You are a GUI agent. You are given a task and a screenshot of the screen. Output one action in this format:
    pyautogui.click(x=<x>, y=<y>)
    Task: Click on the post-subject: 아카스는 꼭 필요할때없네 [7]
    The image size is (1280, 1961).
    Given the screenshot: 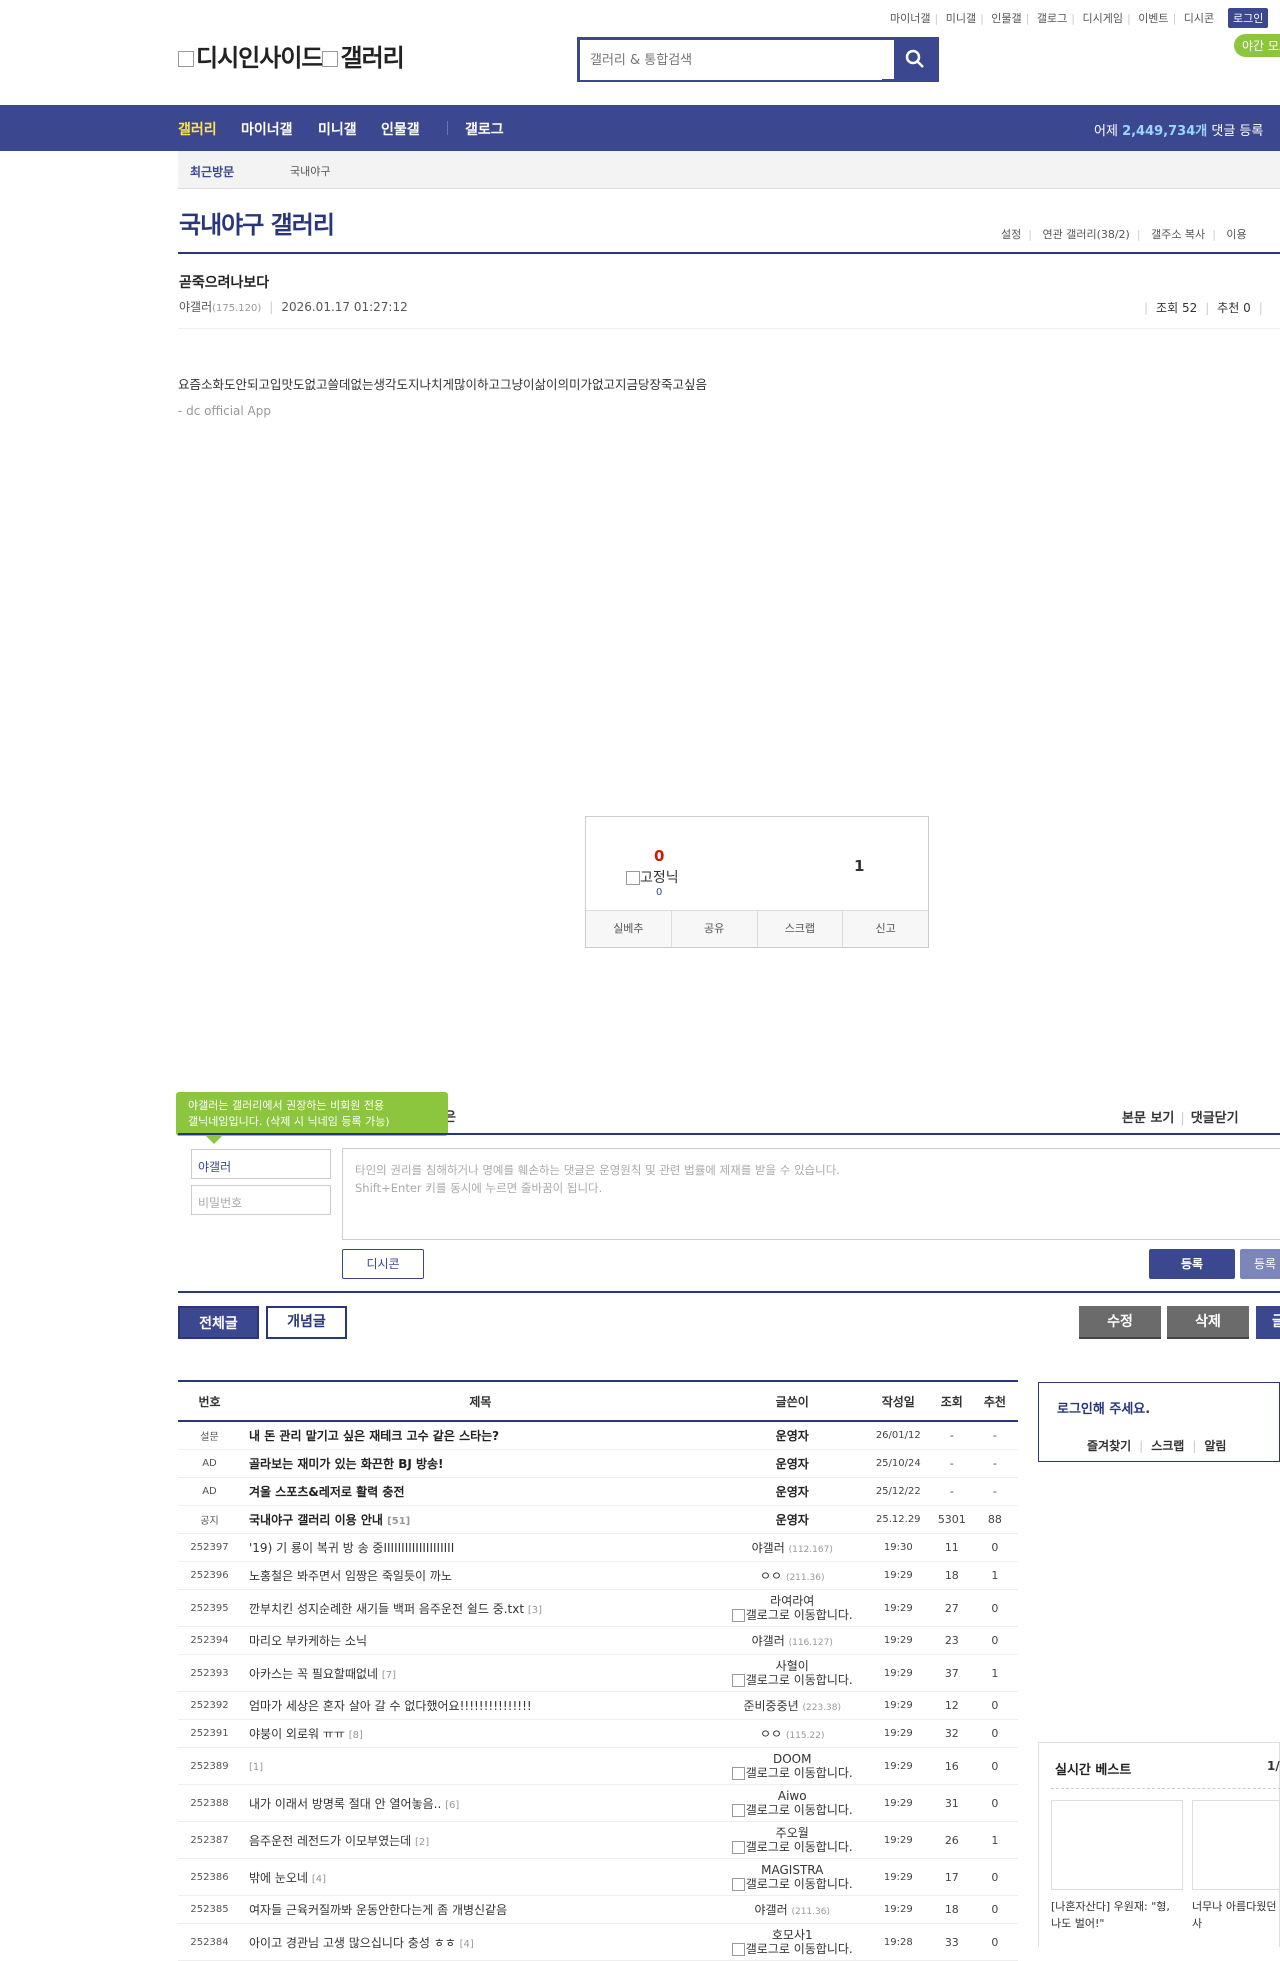 What is the action you would take?
    pyautogui.click(x=480, y=1673)
    